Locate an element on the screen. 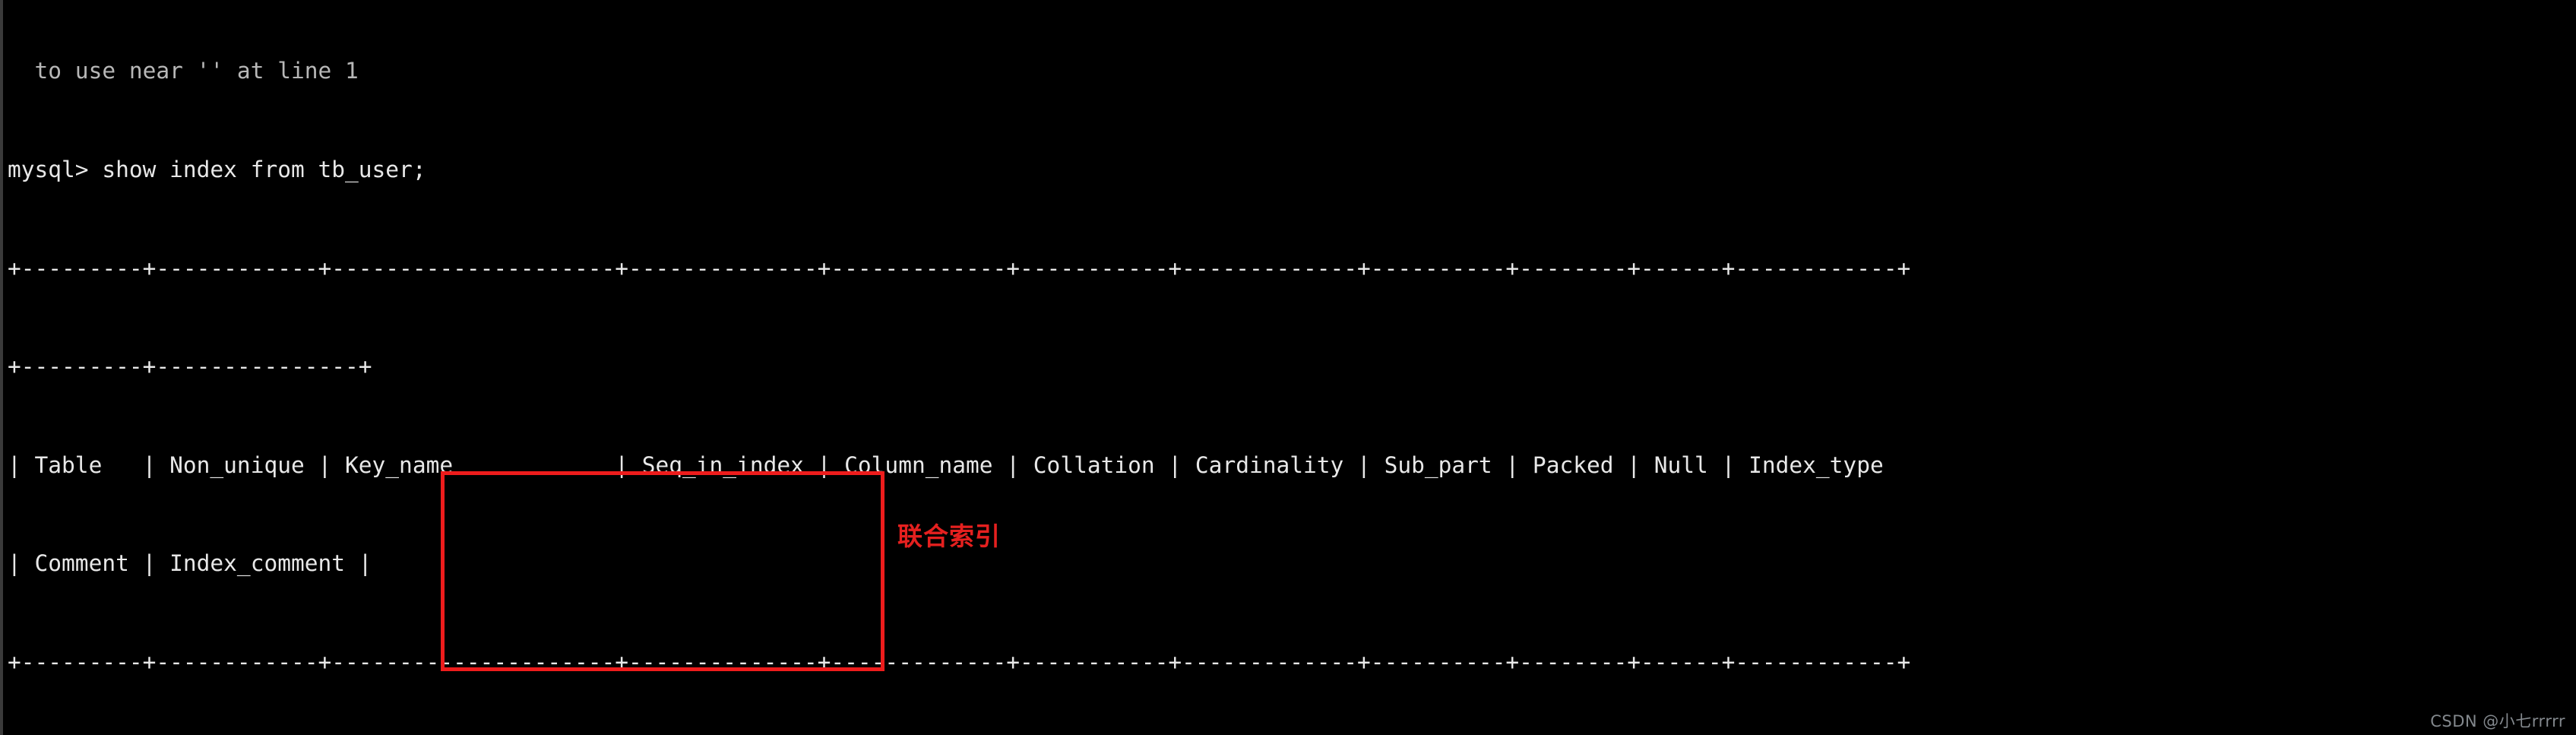 Image resolution: width=2576 pixels, height=735 pixels. terminal-left-gutter is located at coordinates (1, 368).